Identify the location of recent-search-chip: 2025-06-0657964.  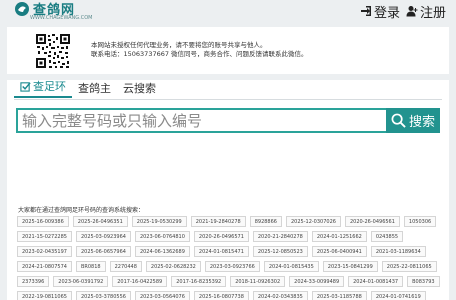
(103, 251).